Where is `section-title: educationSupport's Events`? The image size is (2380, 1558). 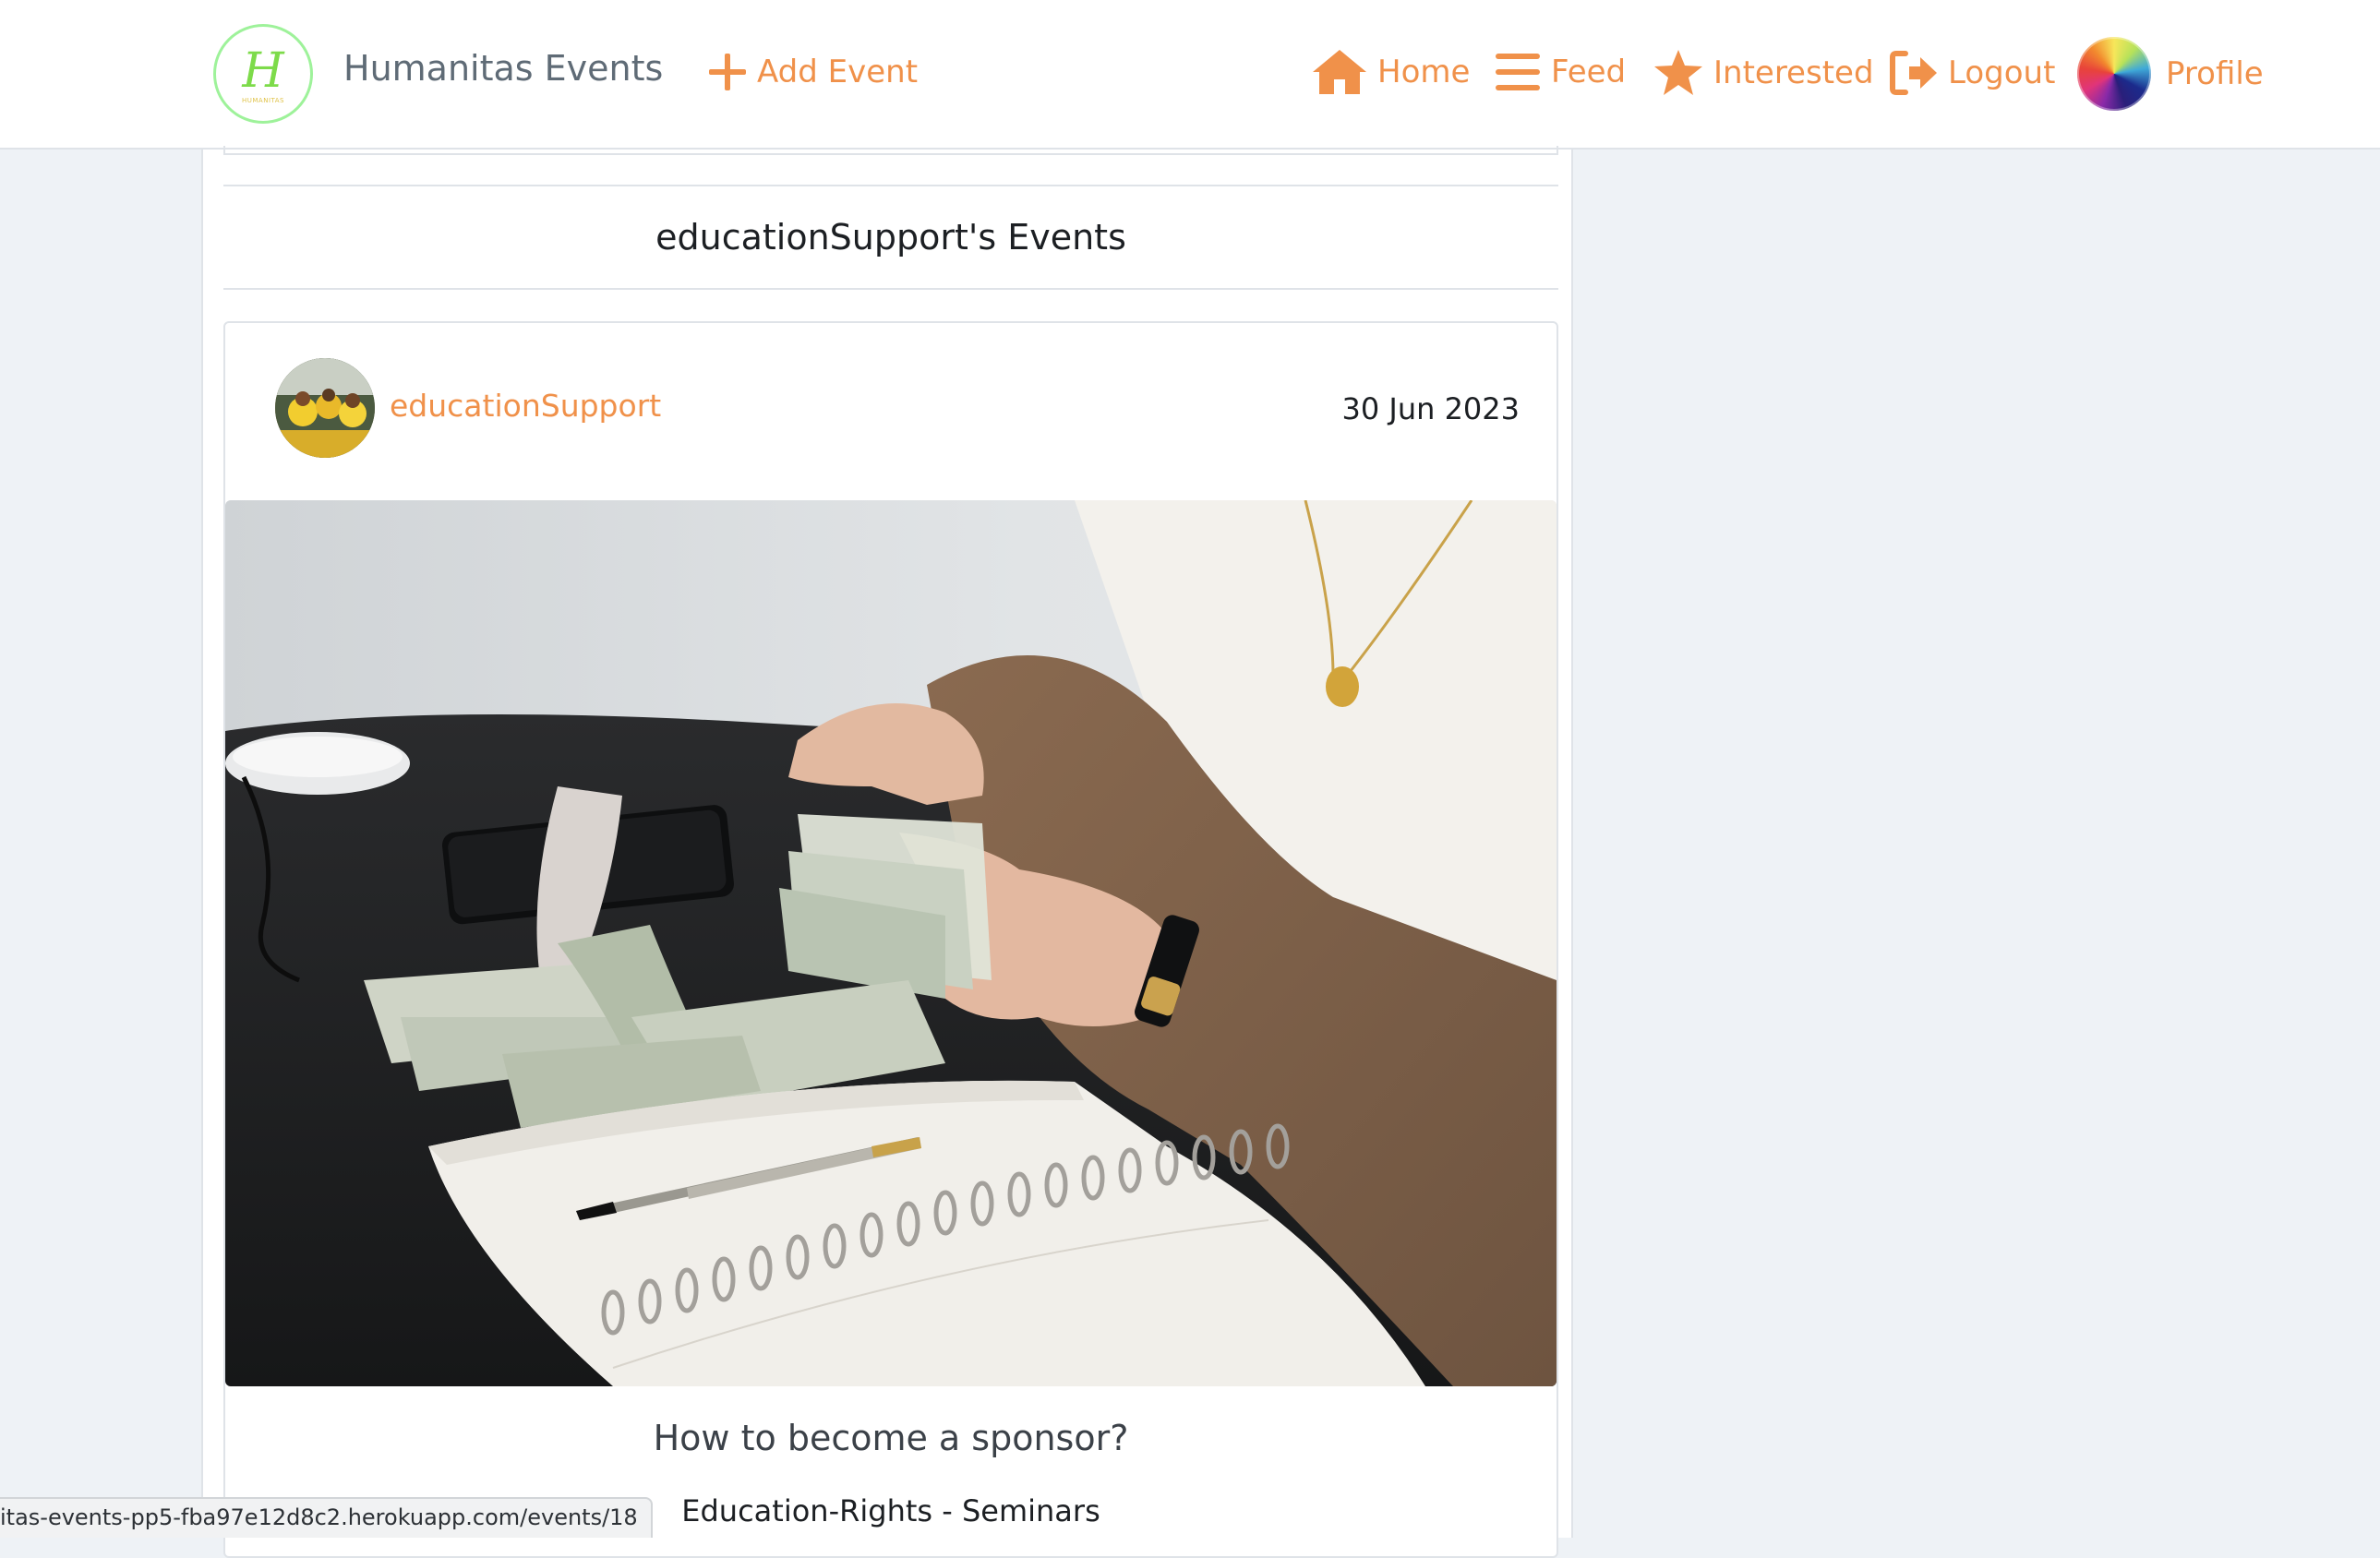
section-title: educationSupport's Events is located at coordinates (890, 237).